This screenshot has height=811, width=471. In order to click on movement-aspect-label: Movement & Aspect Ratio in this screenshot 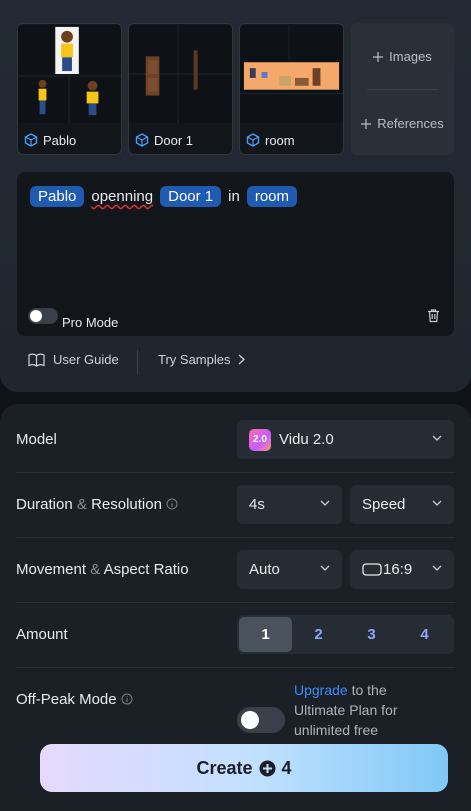, I will do `click(102, 569)`.